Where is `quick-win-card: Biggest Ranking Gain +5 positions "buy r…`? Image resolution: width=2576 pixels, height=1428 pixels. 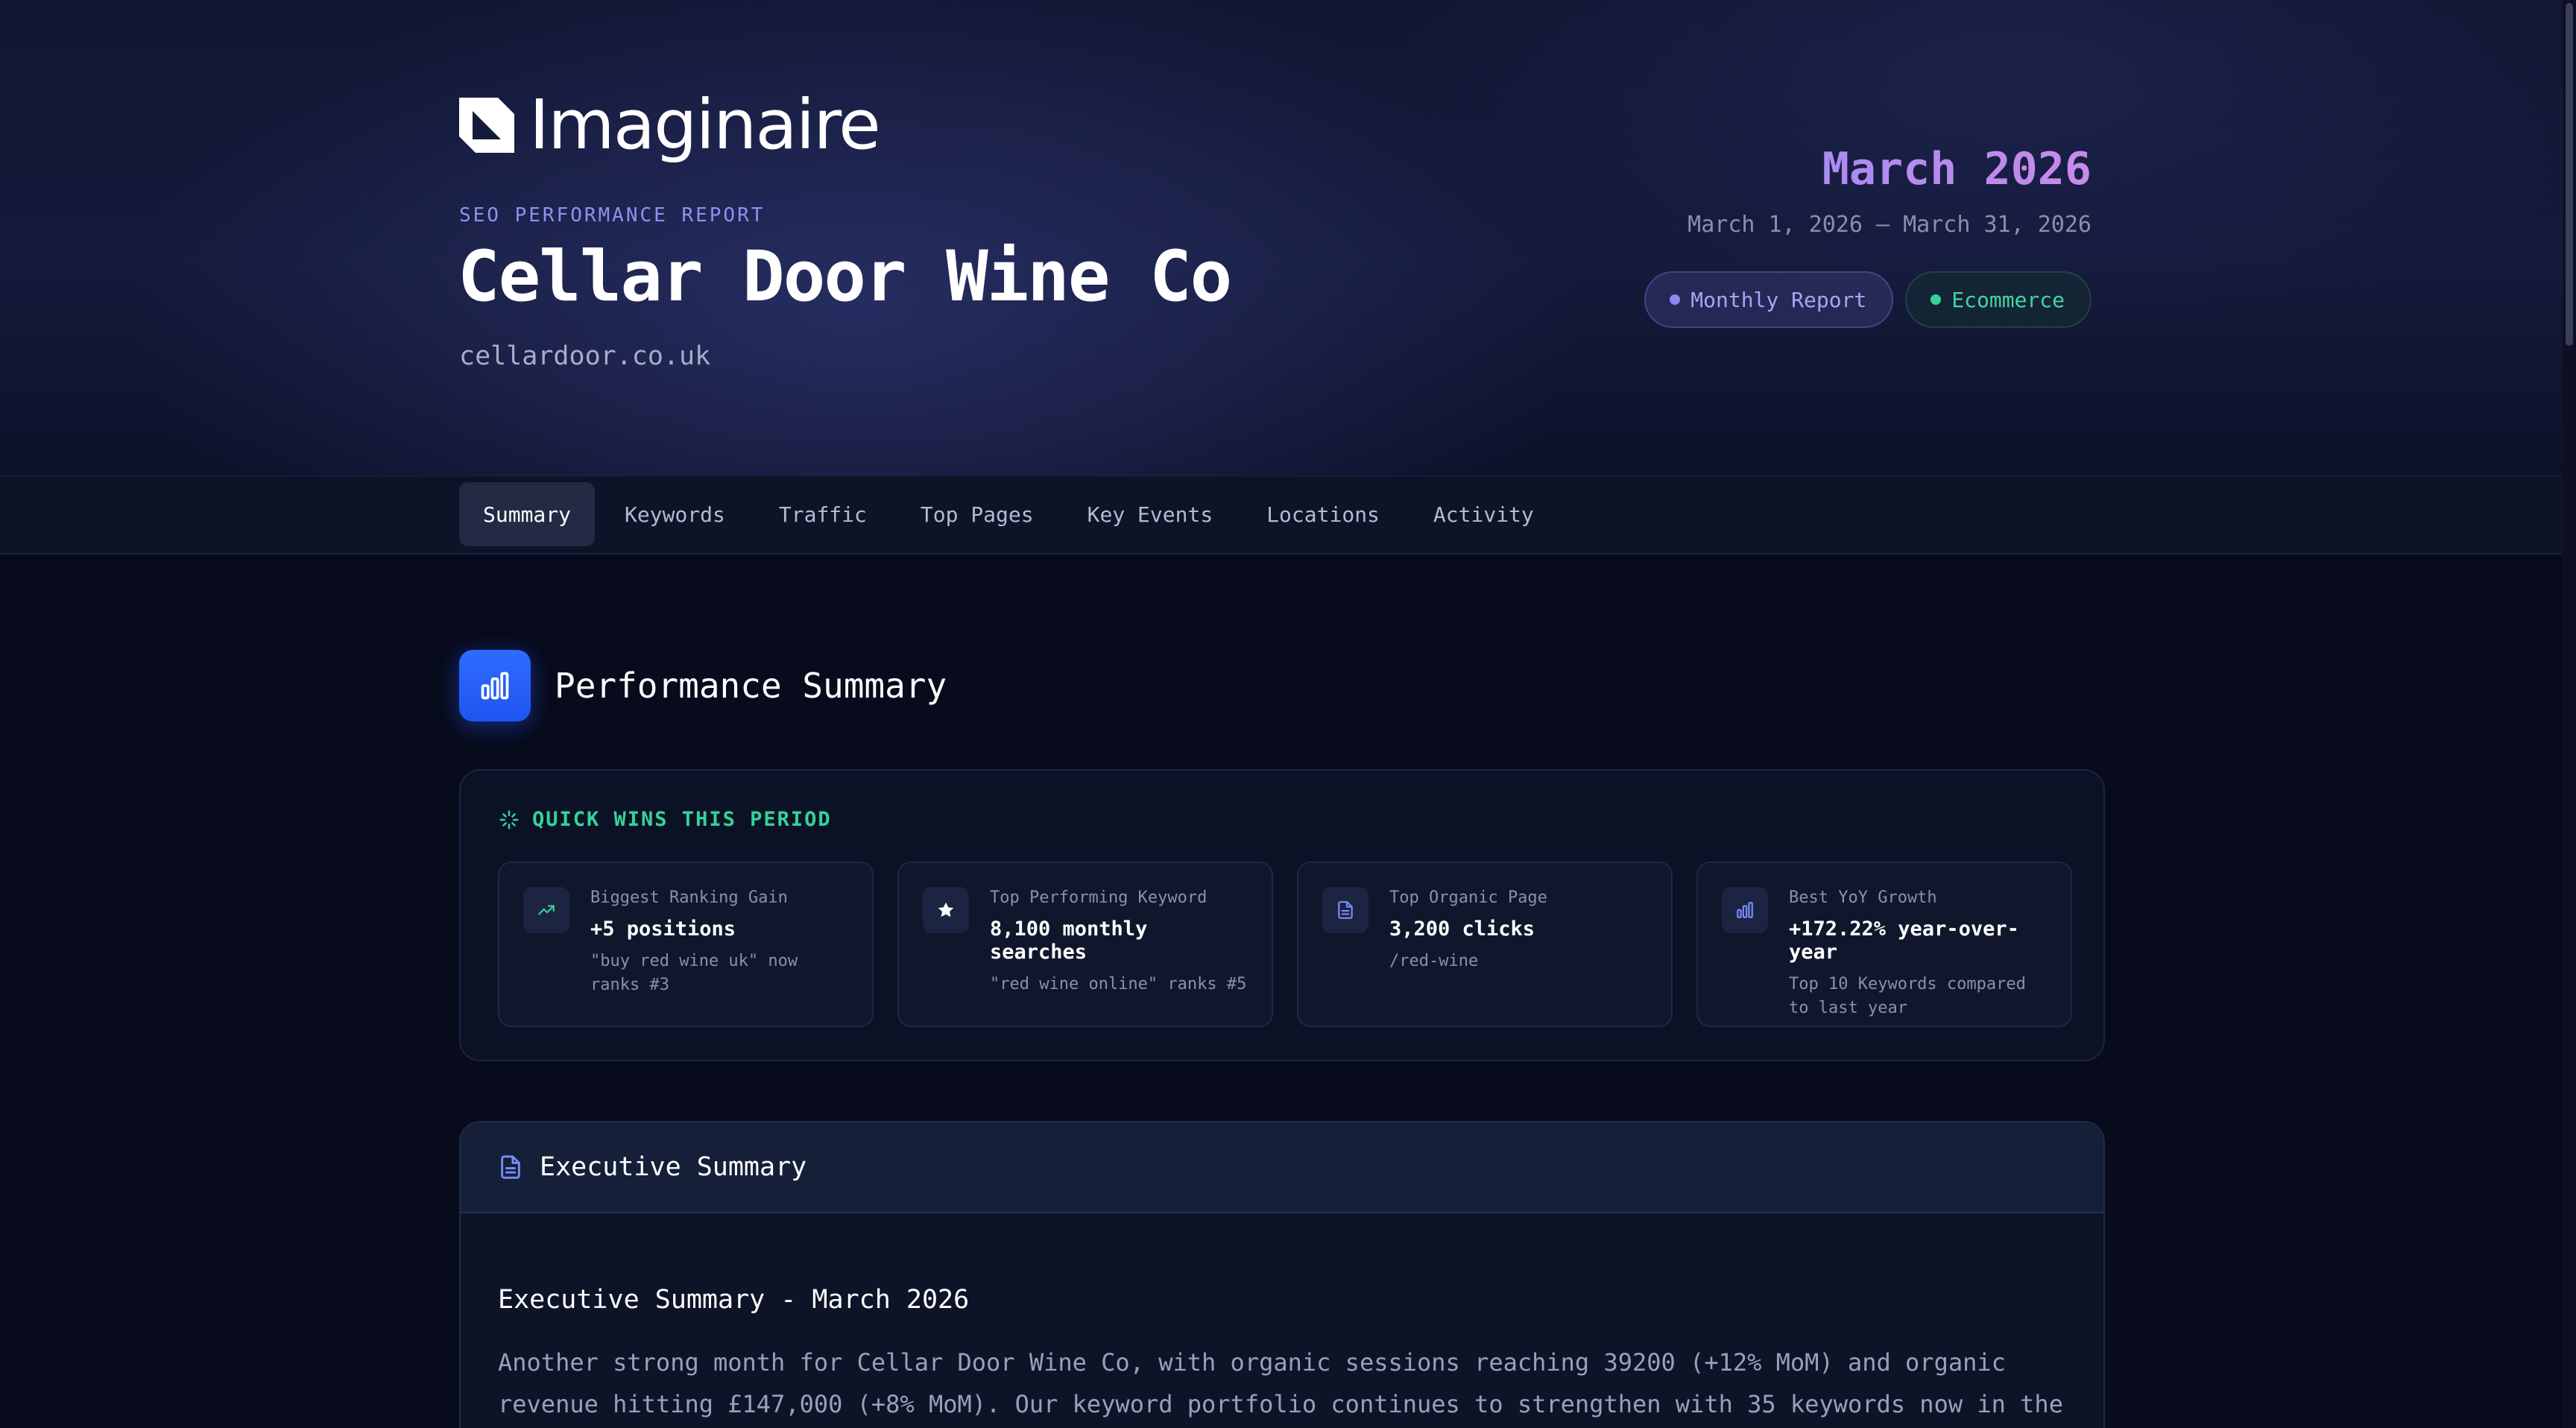
quick-win-card: Biggest Ranking Gain +5 positions "buy r… is located at coordinates (686, 944).